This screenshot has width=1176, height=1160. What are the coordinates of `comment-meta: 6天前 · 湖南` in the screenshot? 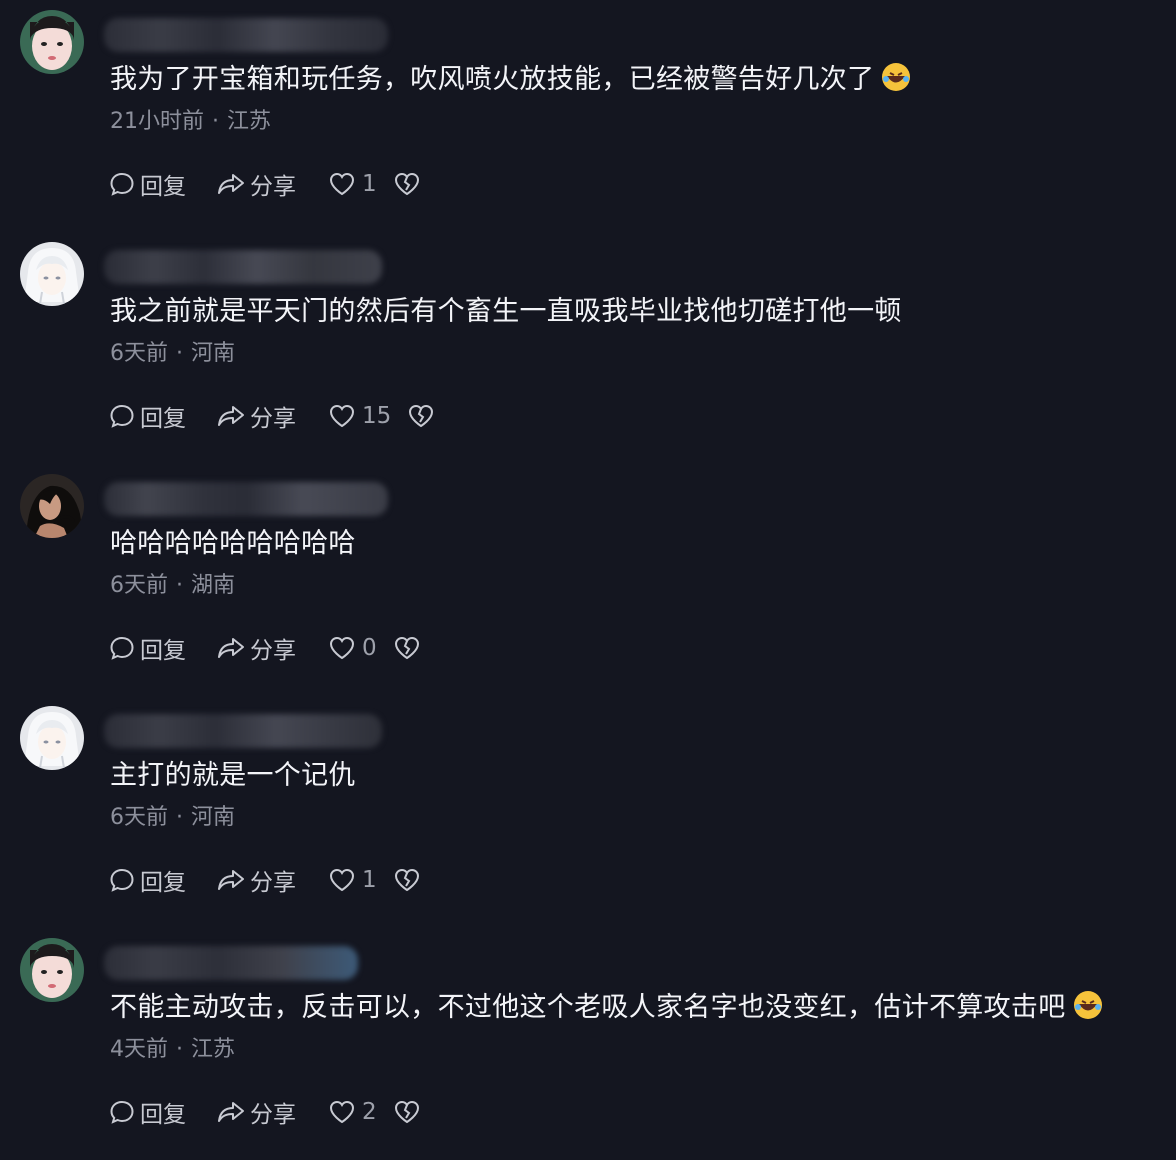 It's located at (172, 586).